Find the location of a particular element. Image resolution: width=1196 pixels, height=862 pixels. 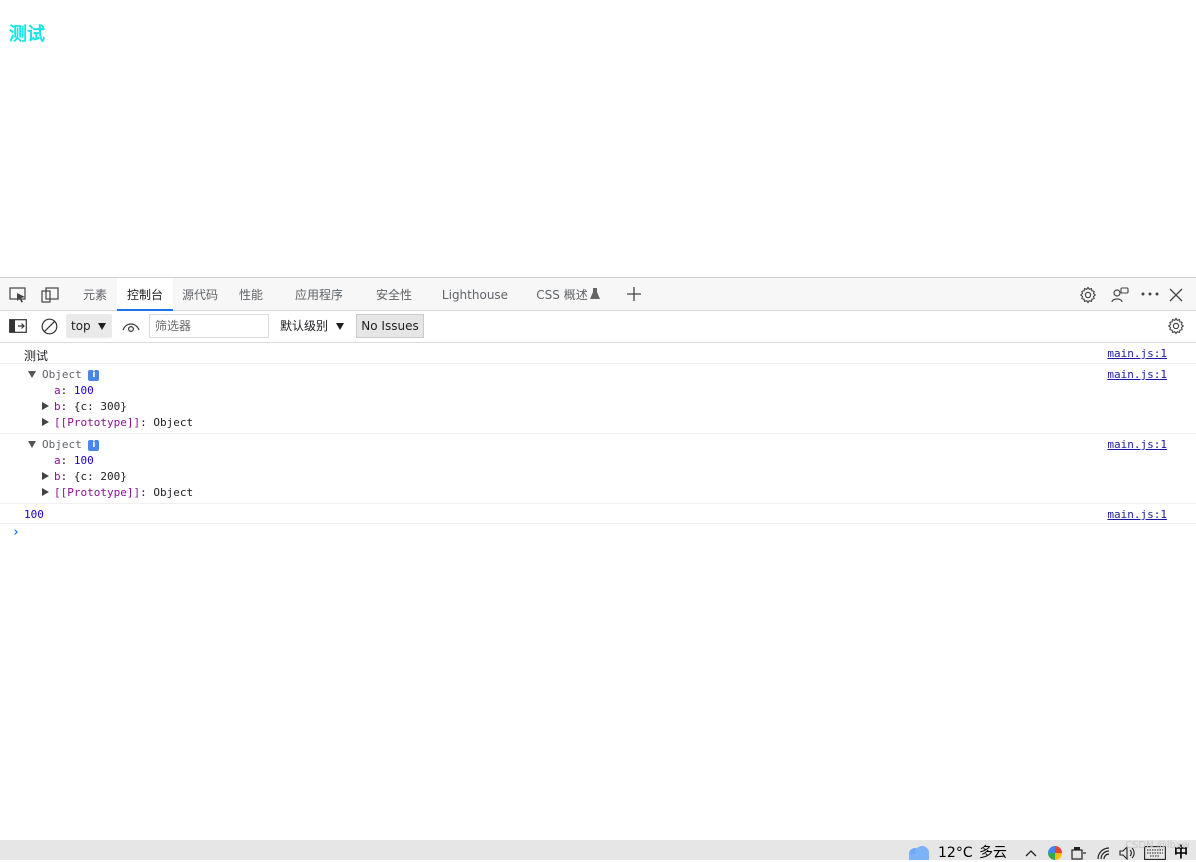

close-devtools-icon is located at coordinates (1176, 295).